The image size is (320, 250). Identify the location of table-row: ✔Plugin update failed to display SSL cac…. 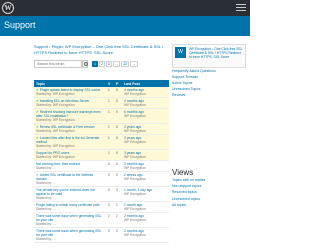
(101, 92).